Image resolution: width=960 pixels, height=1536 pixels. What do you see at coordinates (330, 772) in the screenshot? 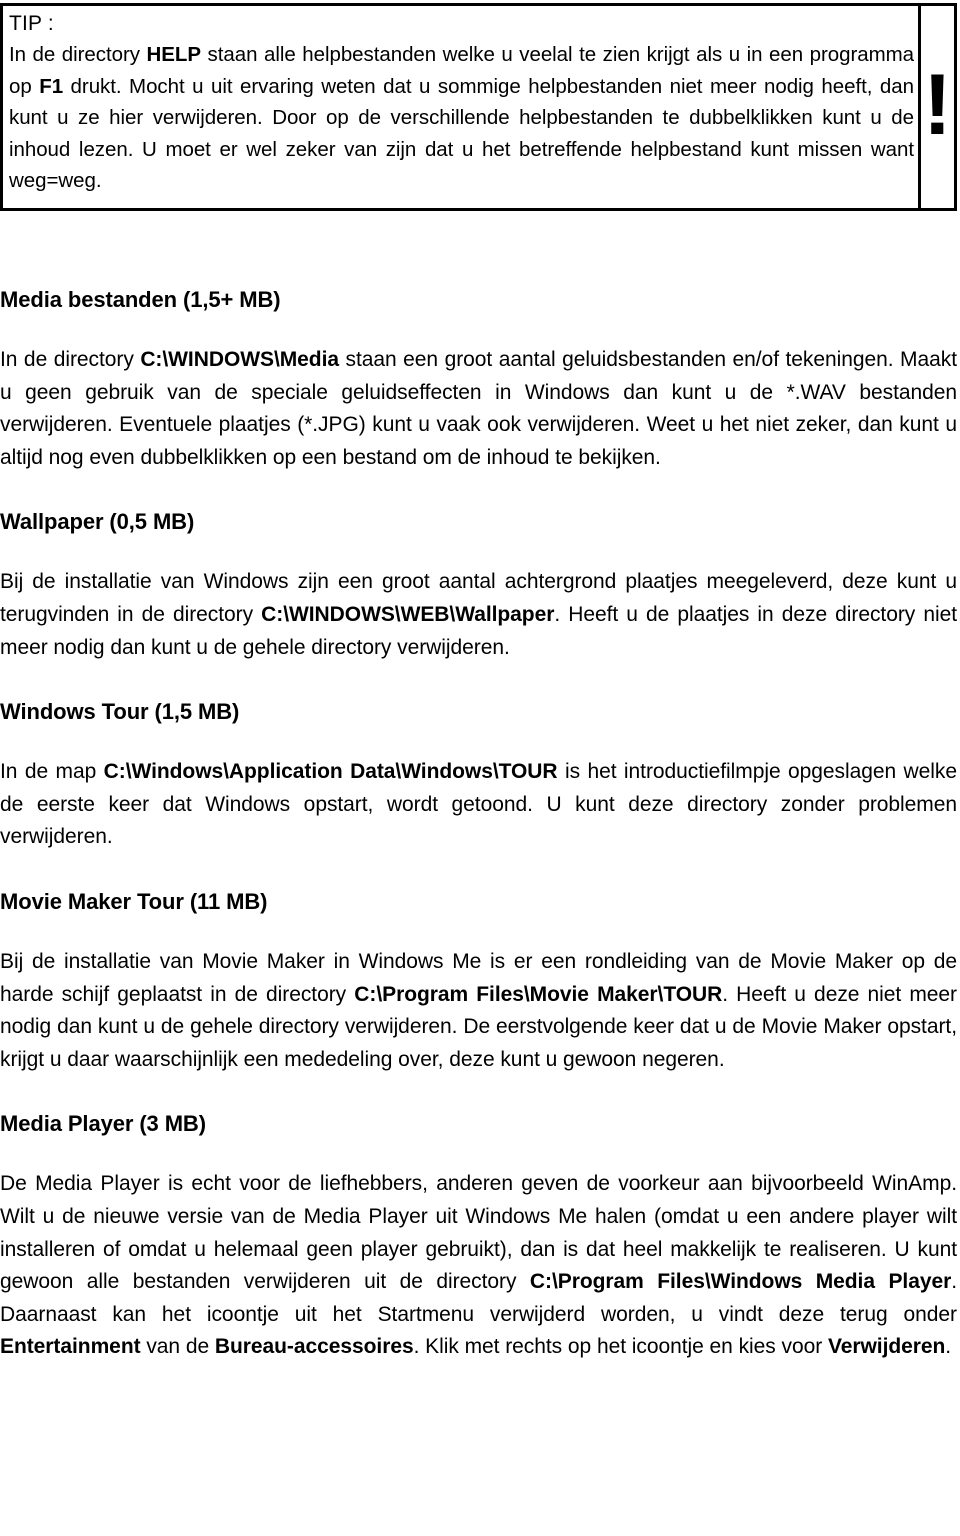
I see `emphasised-text: C:\Windows\Application Data\Windows\TOUR` at bounding box center [330, 772].